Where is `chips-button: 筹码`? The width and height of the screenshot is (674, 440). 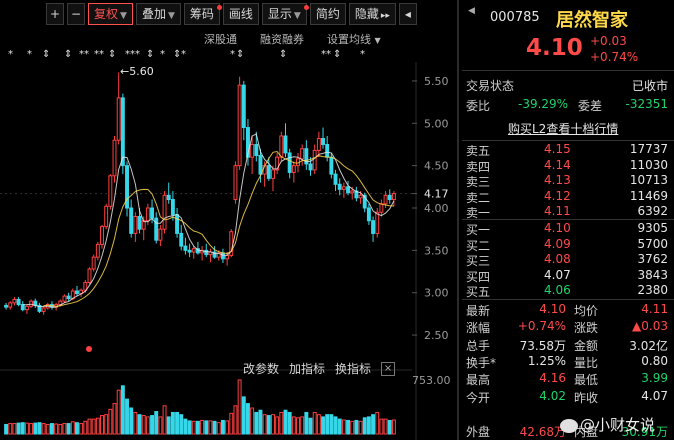 chips-button: 筹码 is located at coordinates (202, 14).